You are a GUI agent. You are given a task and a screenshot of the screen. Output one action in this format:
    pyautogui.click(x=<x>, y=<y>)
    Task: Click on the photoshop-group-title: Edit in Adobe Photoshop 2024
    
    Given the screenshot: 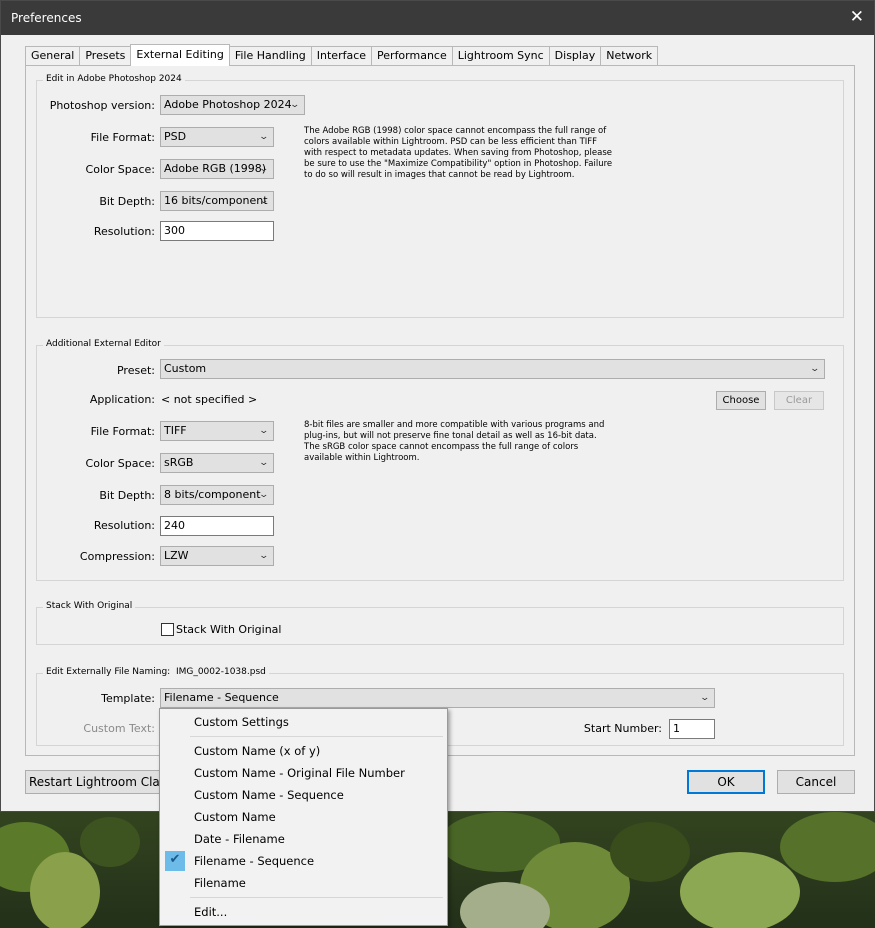 What is the action you would take?
    pyautogui.click(x=114, y=79)
    